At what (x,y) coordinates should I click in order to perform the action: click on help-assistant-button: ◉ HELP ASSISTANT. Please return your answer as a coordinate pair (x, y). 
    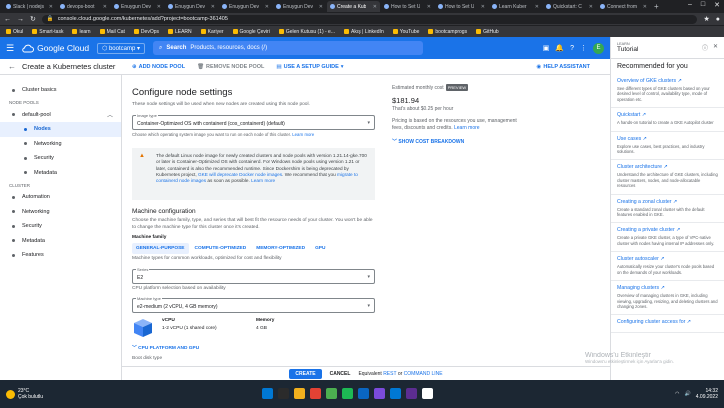
    Looking at the image, I should click on (563, 67).